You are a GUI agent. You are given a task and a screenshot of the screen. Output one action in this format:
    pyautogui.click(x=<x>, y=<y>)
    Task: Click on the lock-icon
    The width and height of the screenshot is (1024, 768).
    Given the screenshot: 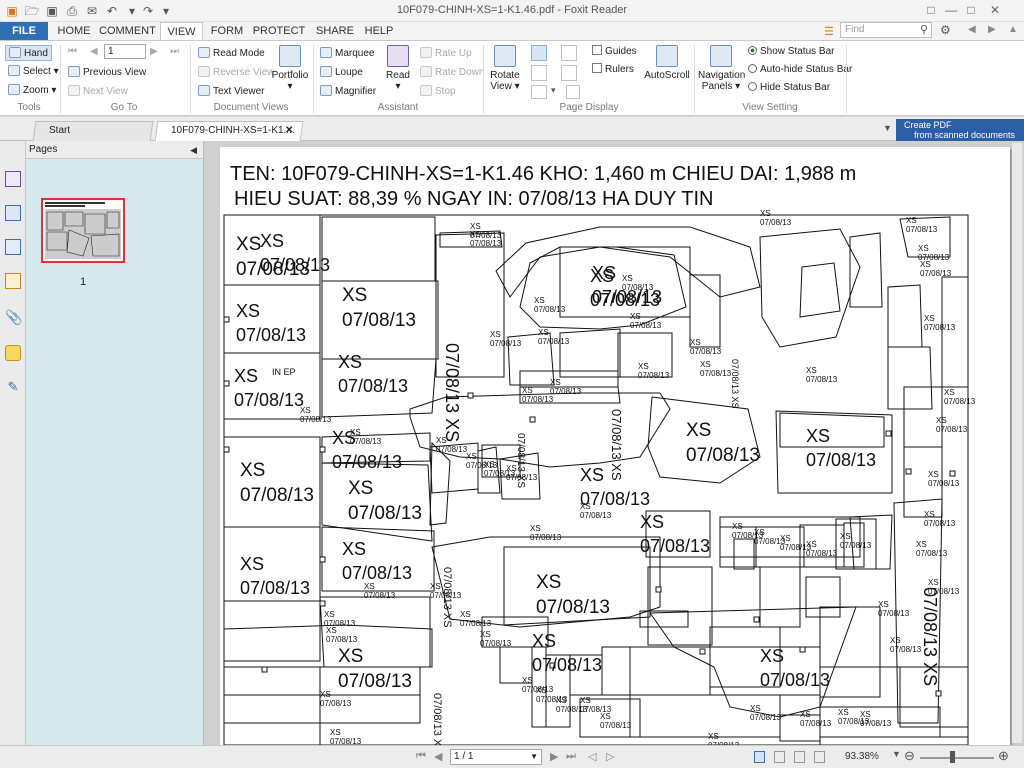 What is the action you would take?
    pyautogui.click(x=13, y=353)
    